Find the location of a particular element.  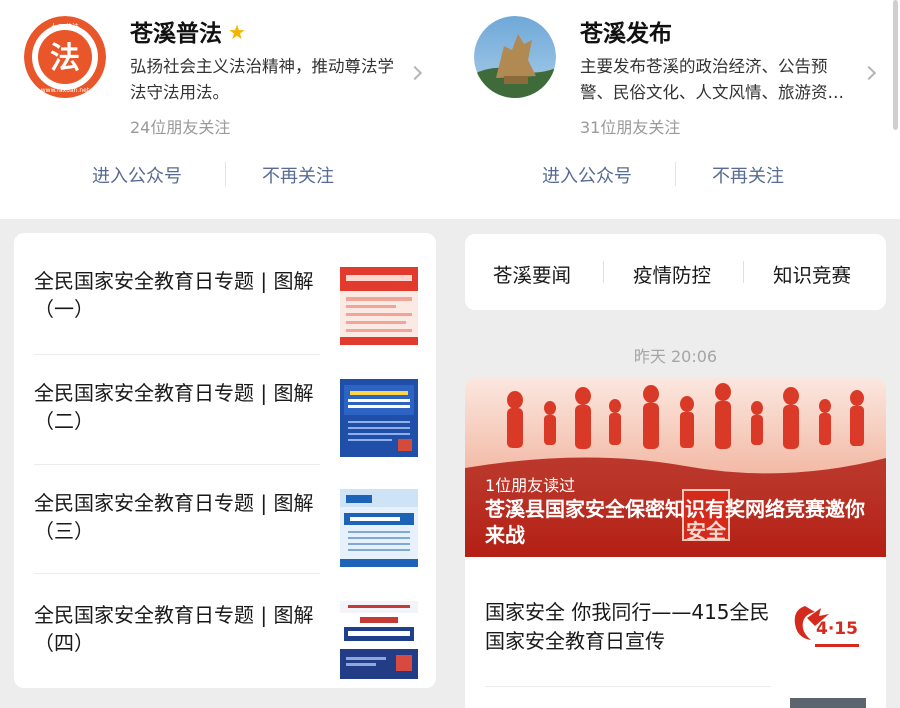

avatar-char: 法 is located at coordinates (65, 58).